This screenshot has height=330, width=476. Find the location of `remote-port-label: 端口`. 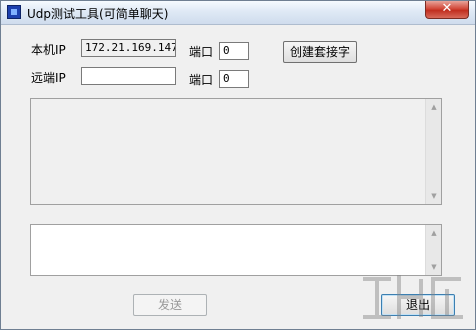

remote-port-label: 端口 is located at coordinates (201, 80).